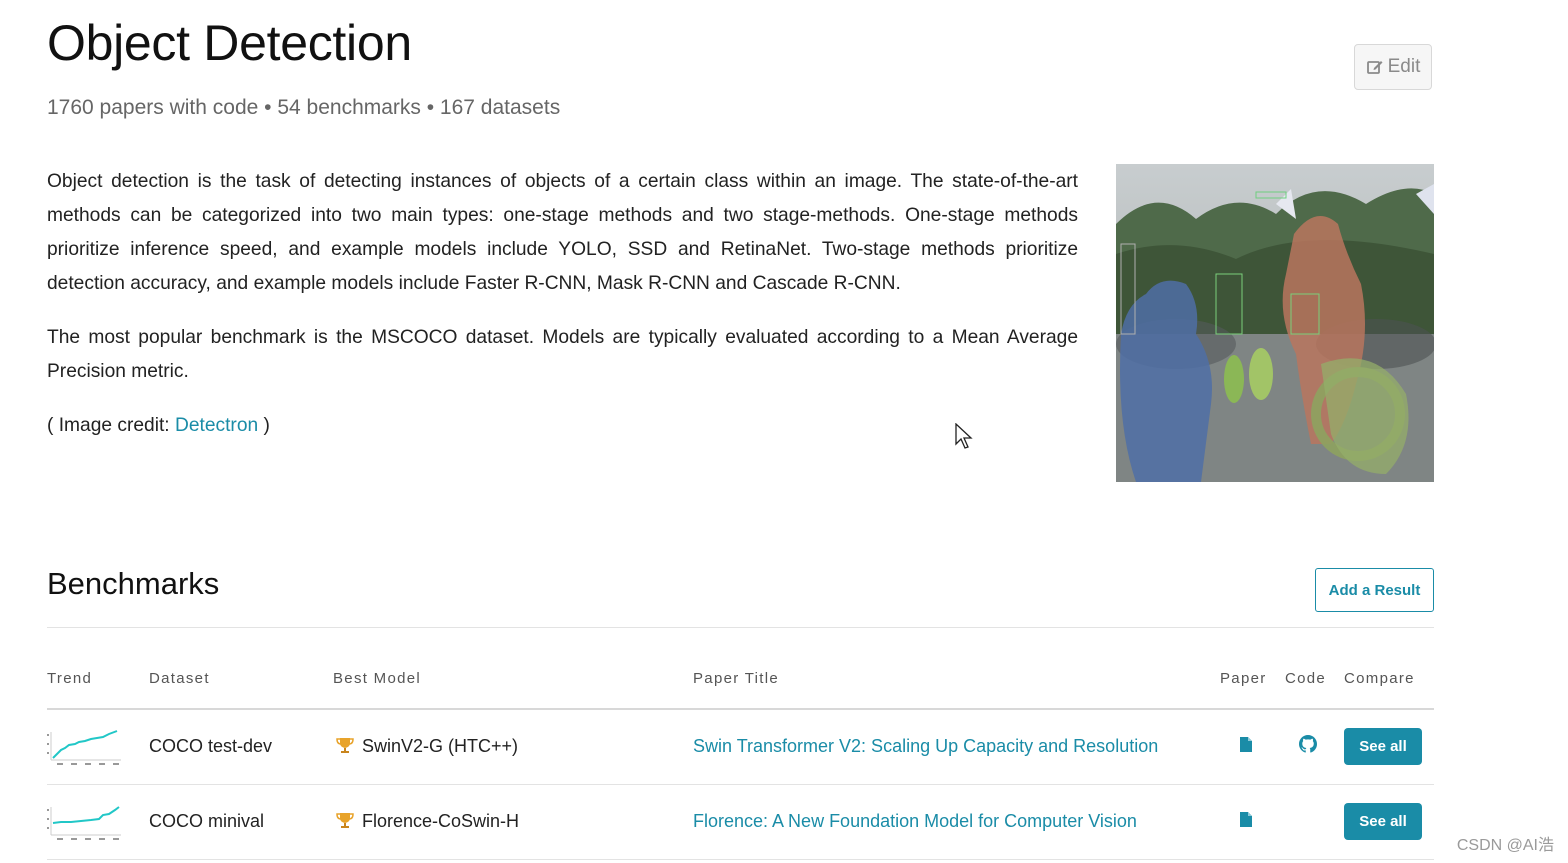  I want to click on task-illustration-image, so click(1275, 323).